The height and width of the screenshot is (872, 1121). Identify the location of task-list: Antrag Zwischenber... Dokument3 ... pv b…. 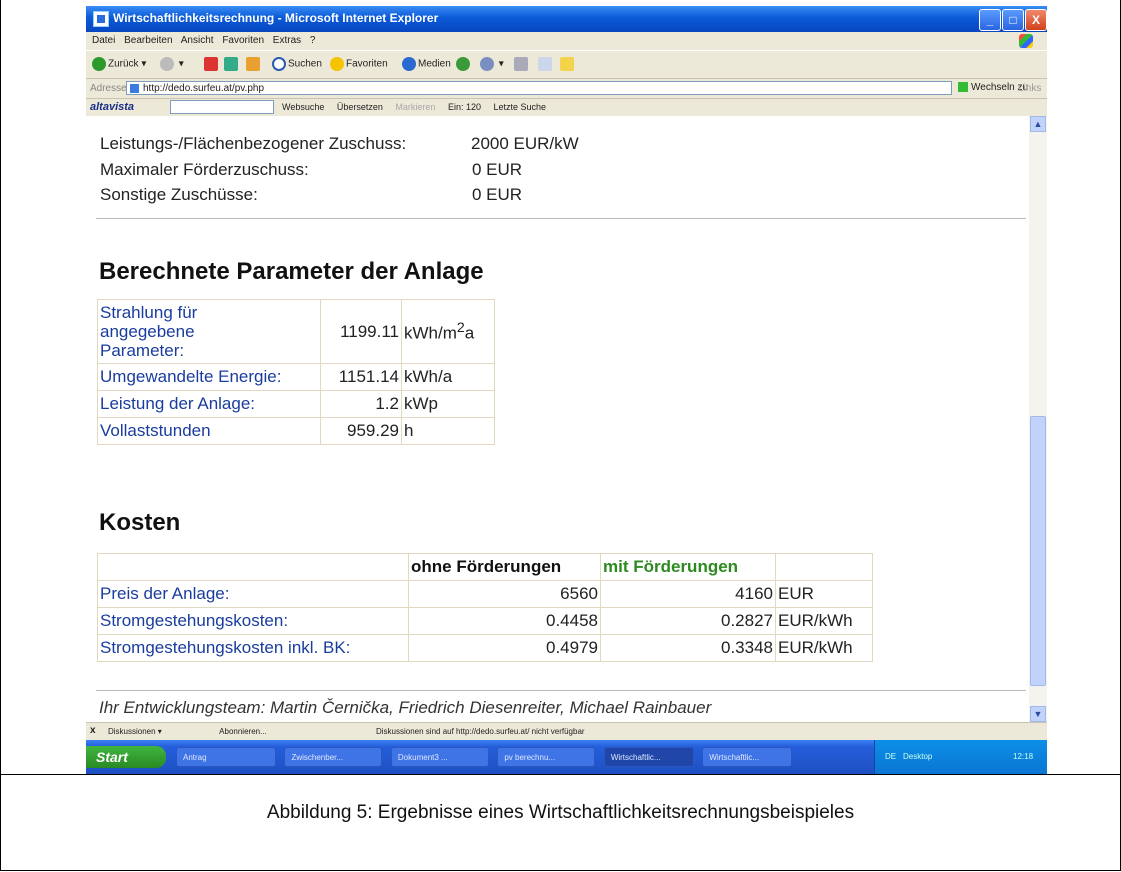
(486, 757).